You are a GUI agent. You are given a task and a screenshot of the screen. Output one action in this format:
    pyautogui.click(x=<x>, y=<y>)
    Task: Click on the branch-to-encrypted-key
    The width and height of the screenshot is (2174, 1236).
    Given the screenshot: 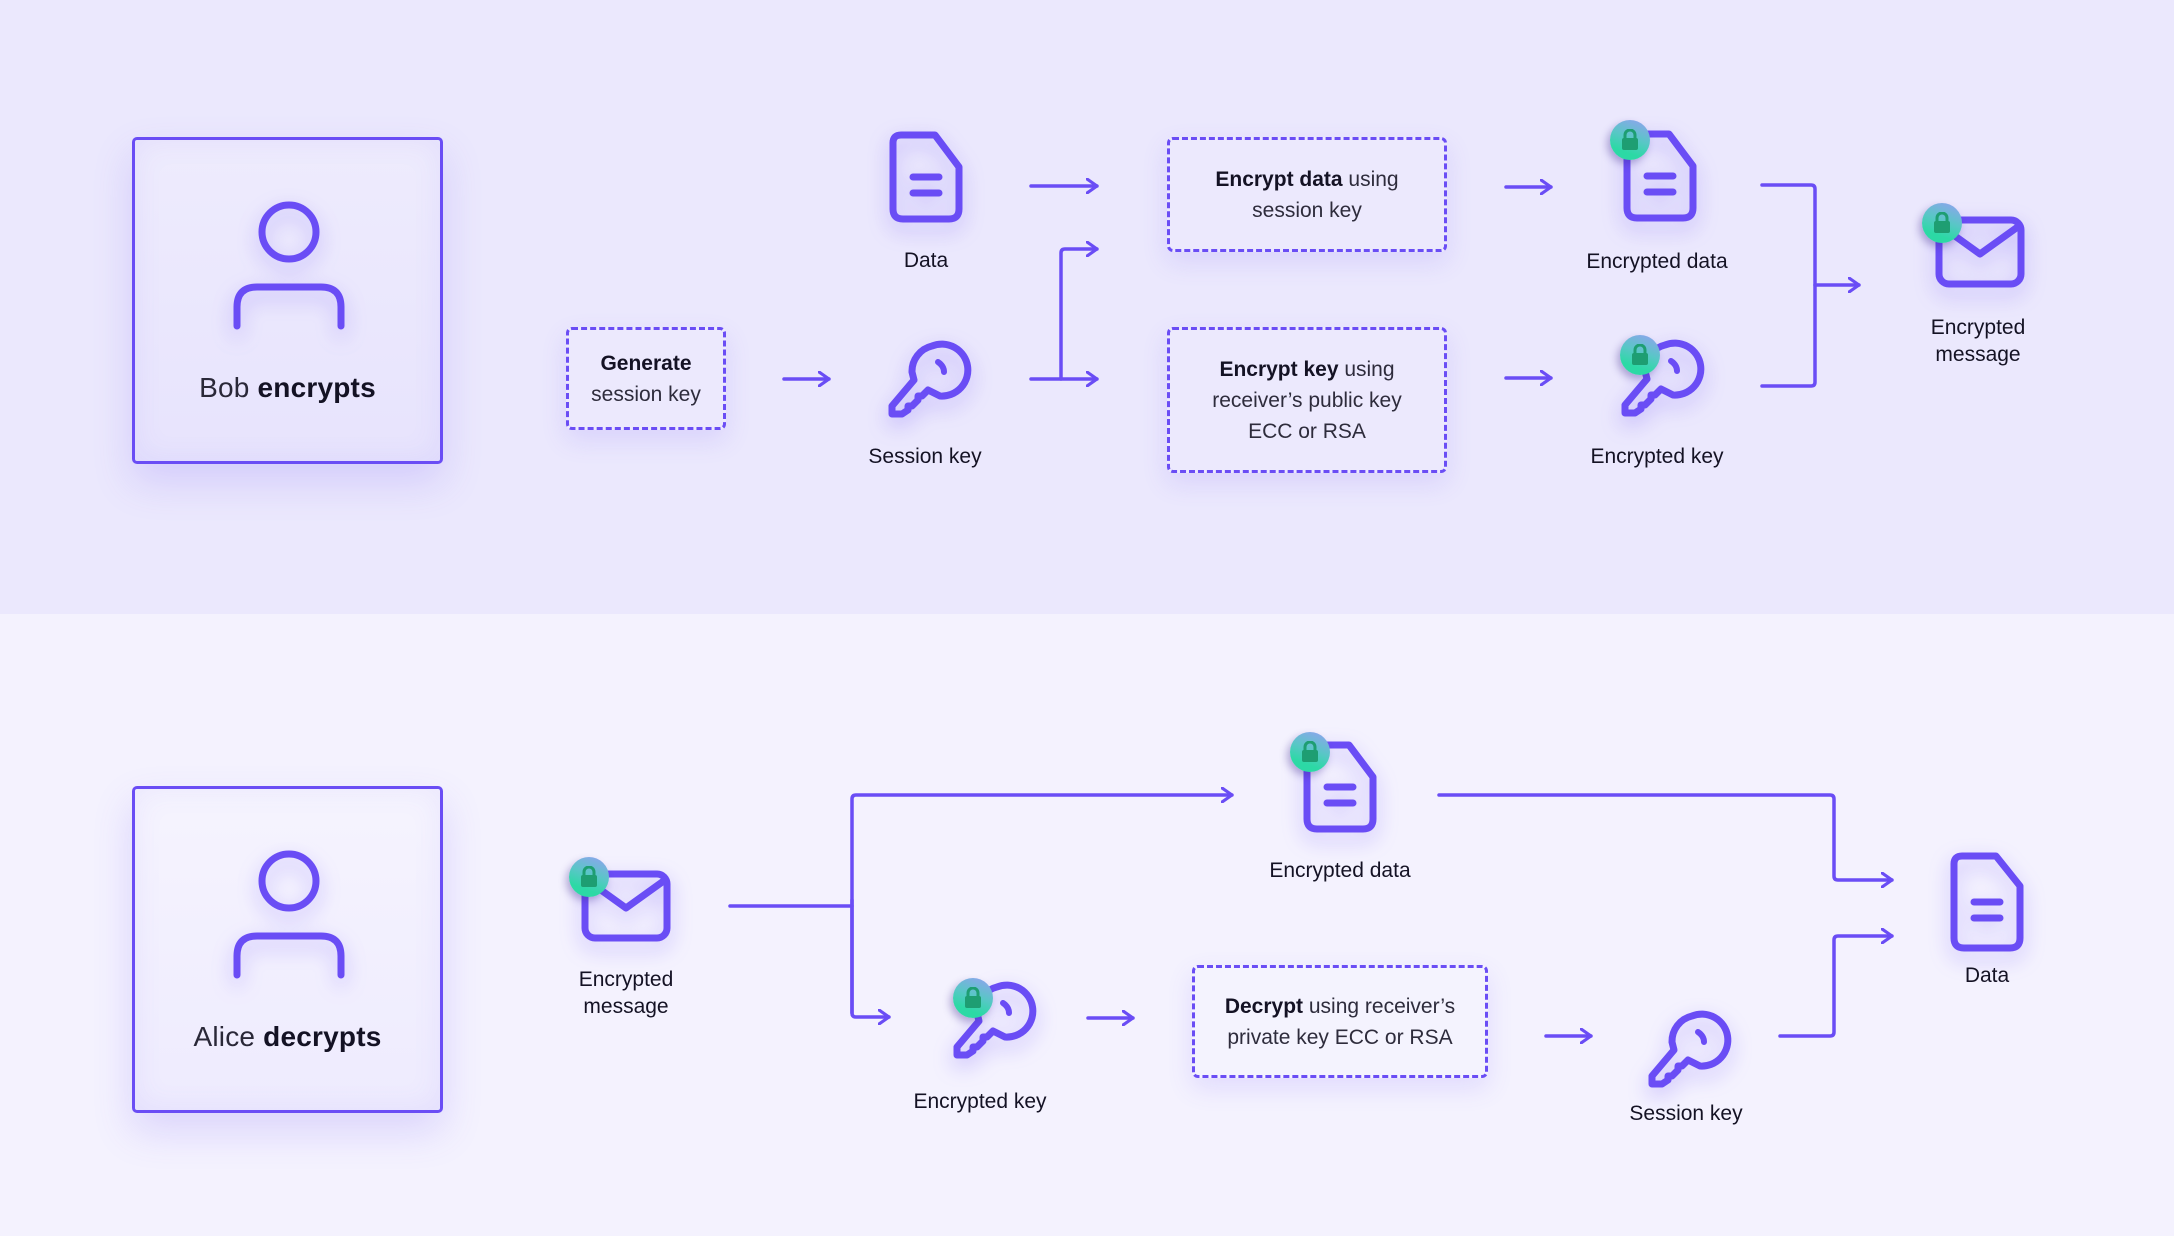 What is the action you would take?
    pyautogui.click(x=870, y=957)
    